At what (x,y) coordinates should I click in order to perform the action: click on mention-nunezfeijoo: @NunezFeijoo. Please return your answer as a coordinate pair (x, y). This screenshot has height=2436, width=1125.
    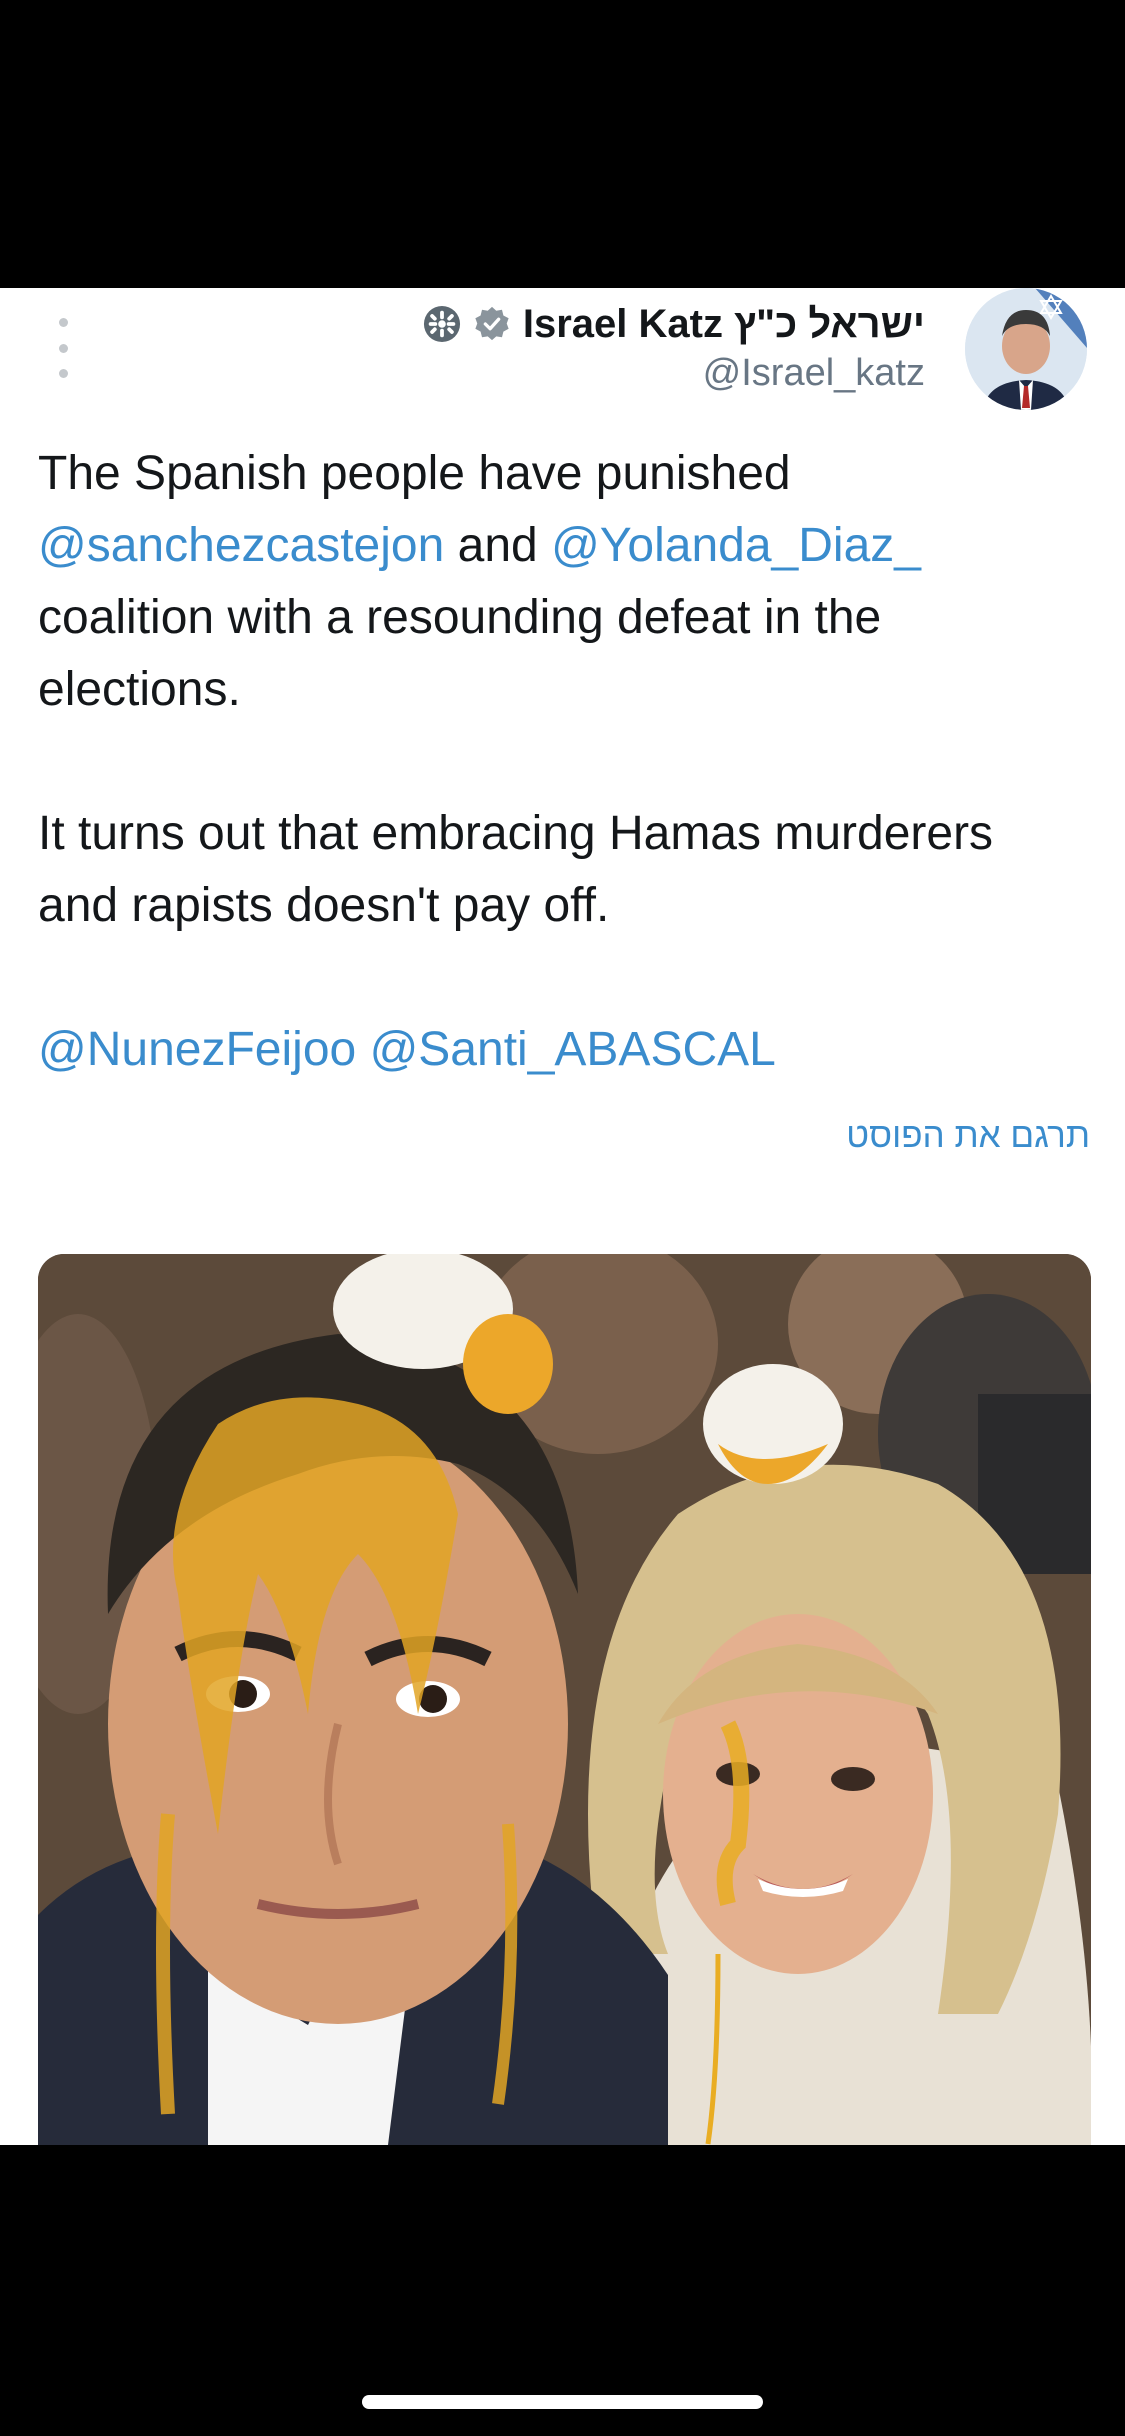
    Looking at the image, I should click on (197, 1049).